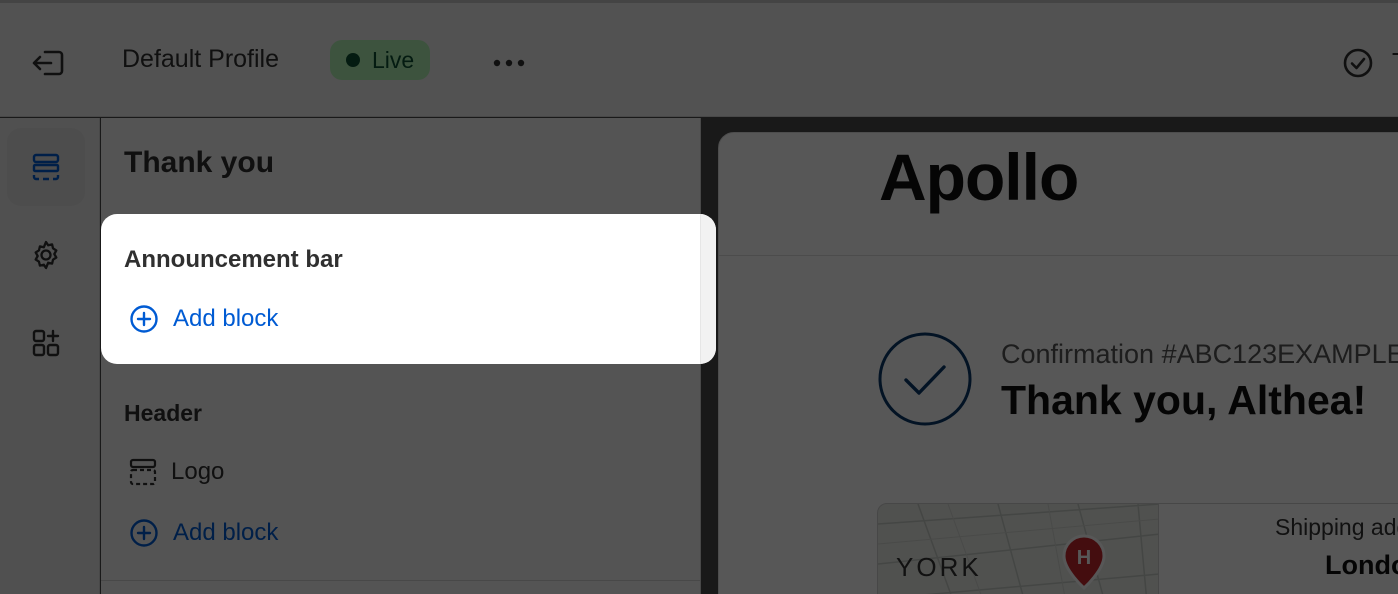 Image resolution: width=1398 pixels, height=594 pixels. Describe the element at coordinates (1336, 527) in the screenshot. I see `shipping-address-label: Shipping address` at that location.